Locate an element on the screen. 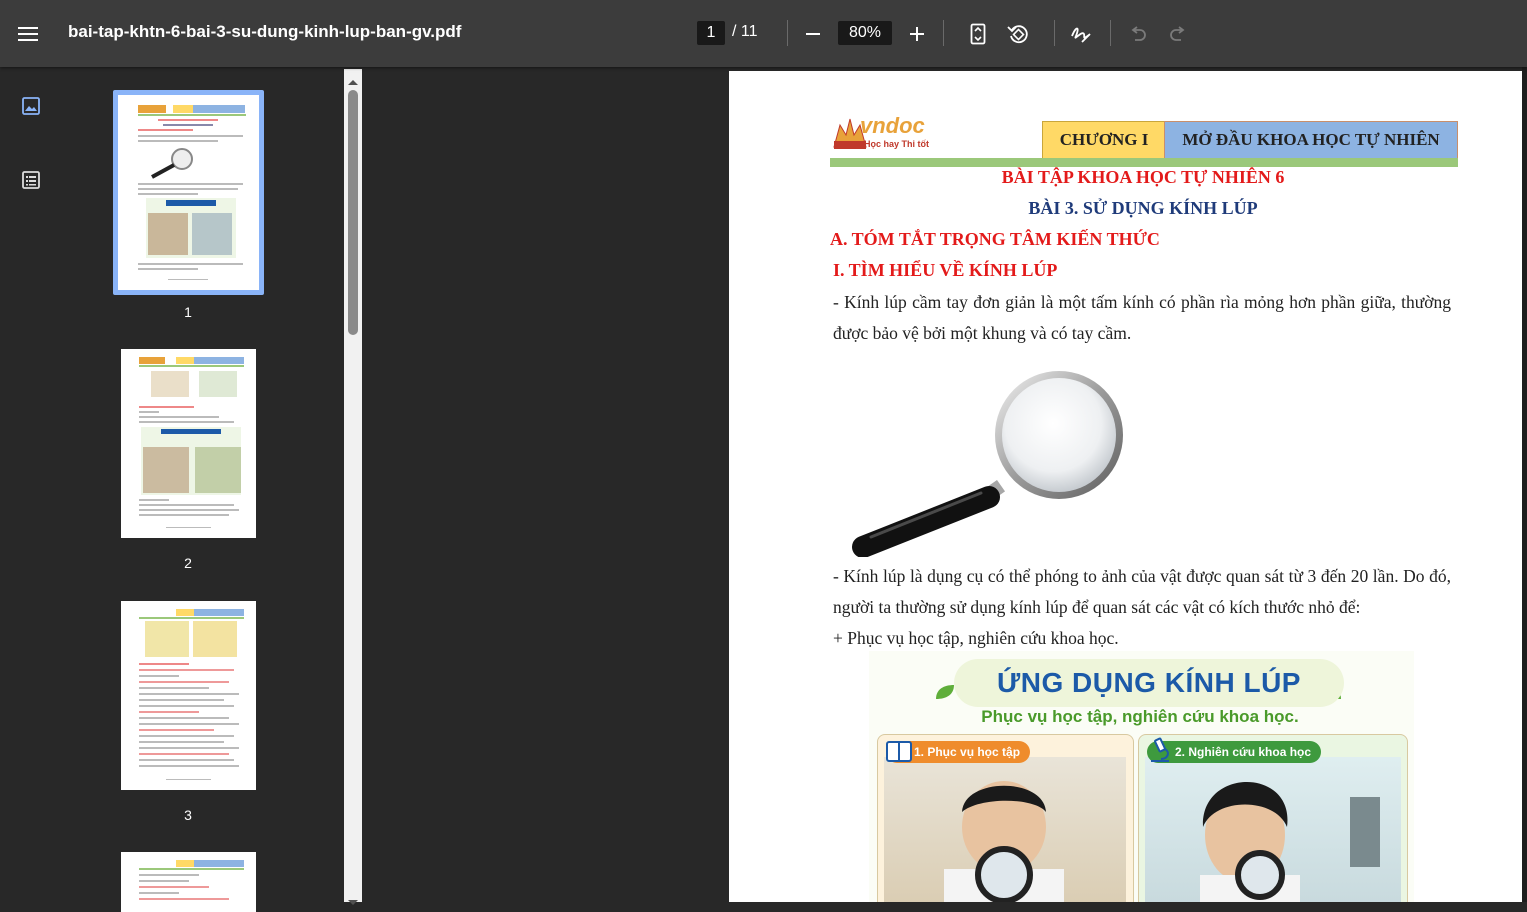  lesson-heading: BÀI 3. SỬ DỤNG KÍNH LÚP is located at coordinates (1143, 208).